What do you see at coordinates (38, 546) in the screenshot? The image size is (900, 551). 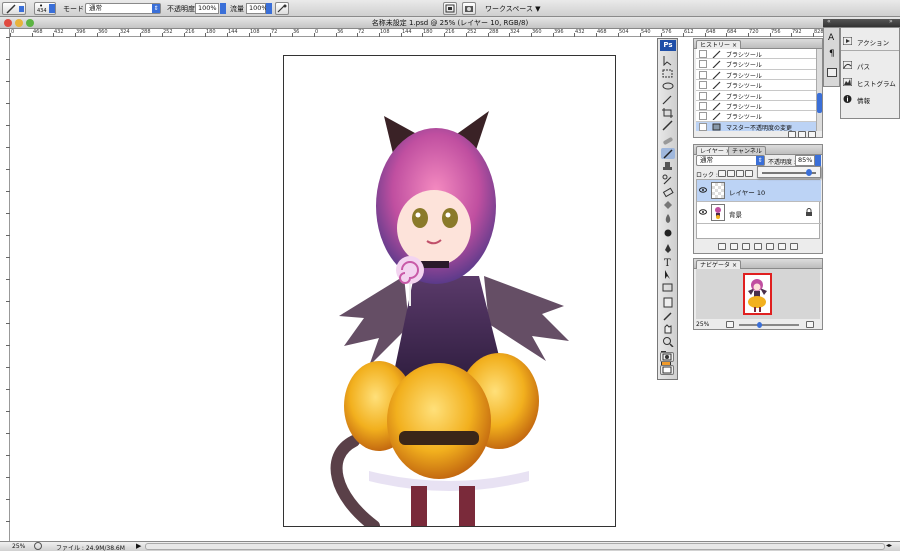 I see `status-info-icon` at bounding box center [38, 546].